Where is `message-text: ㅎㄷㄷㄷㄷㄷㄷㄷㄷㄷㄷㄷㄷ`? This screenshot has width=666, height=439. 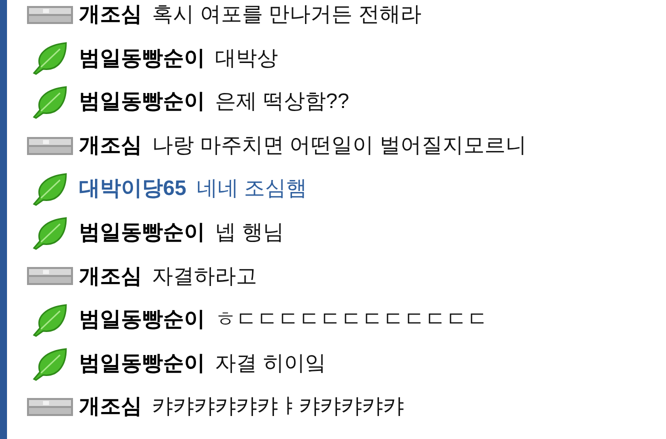 message-text: ㅎㄷㄷㄷㄷㄷㄷㄷㄷㄷㄷㄷㄷ is located at coordinates (351, 320).